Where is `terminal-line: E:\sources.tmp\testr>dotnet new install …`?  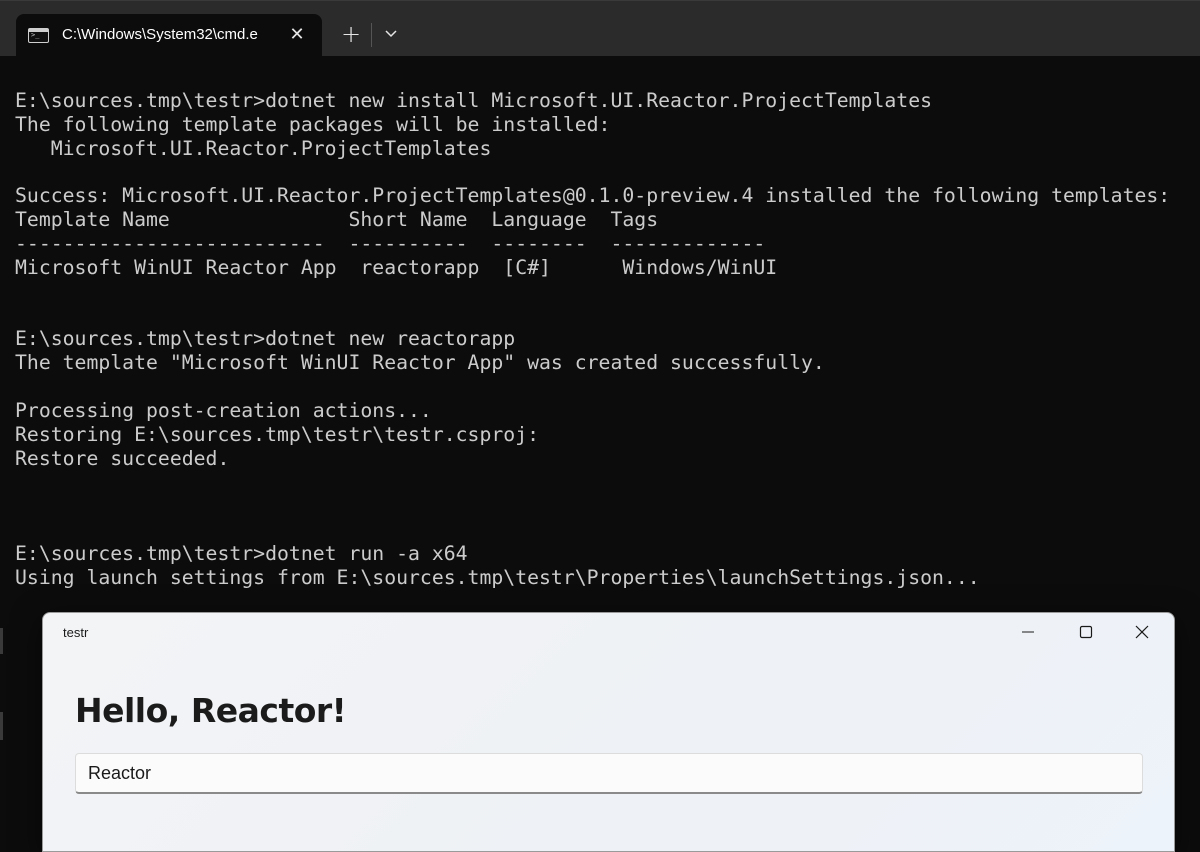
terminal-line: E:\sources.tmp\testr>dotnet new install … is located at coordinates (474, 100).